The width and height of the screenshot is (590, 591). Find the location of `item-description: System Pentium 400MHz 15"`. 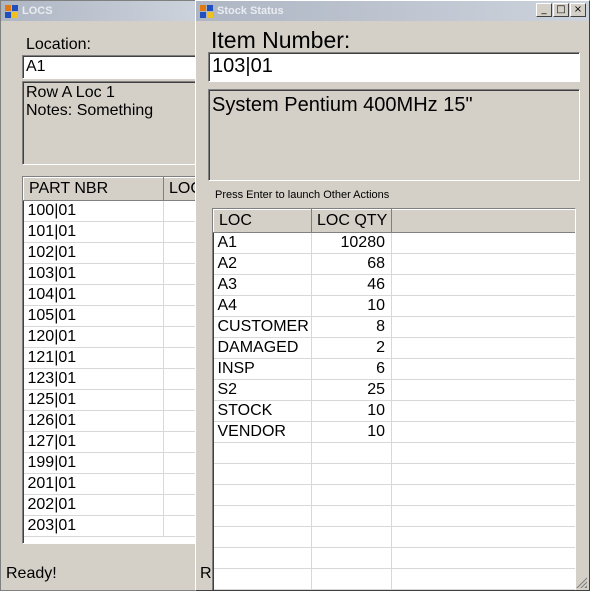

item-description: System Pentium 400MHz 15" is located at coordinates (394, 135).